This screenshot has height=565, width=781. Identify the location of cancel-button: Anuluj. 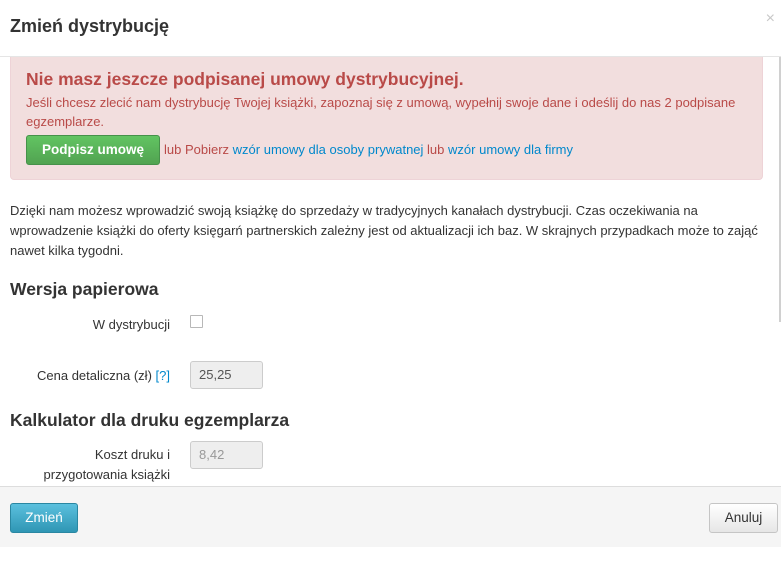
(743, 518).